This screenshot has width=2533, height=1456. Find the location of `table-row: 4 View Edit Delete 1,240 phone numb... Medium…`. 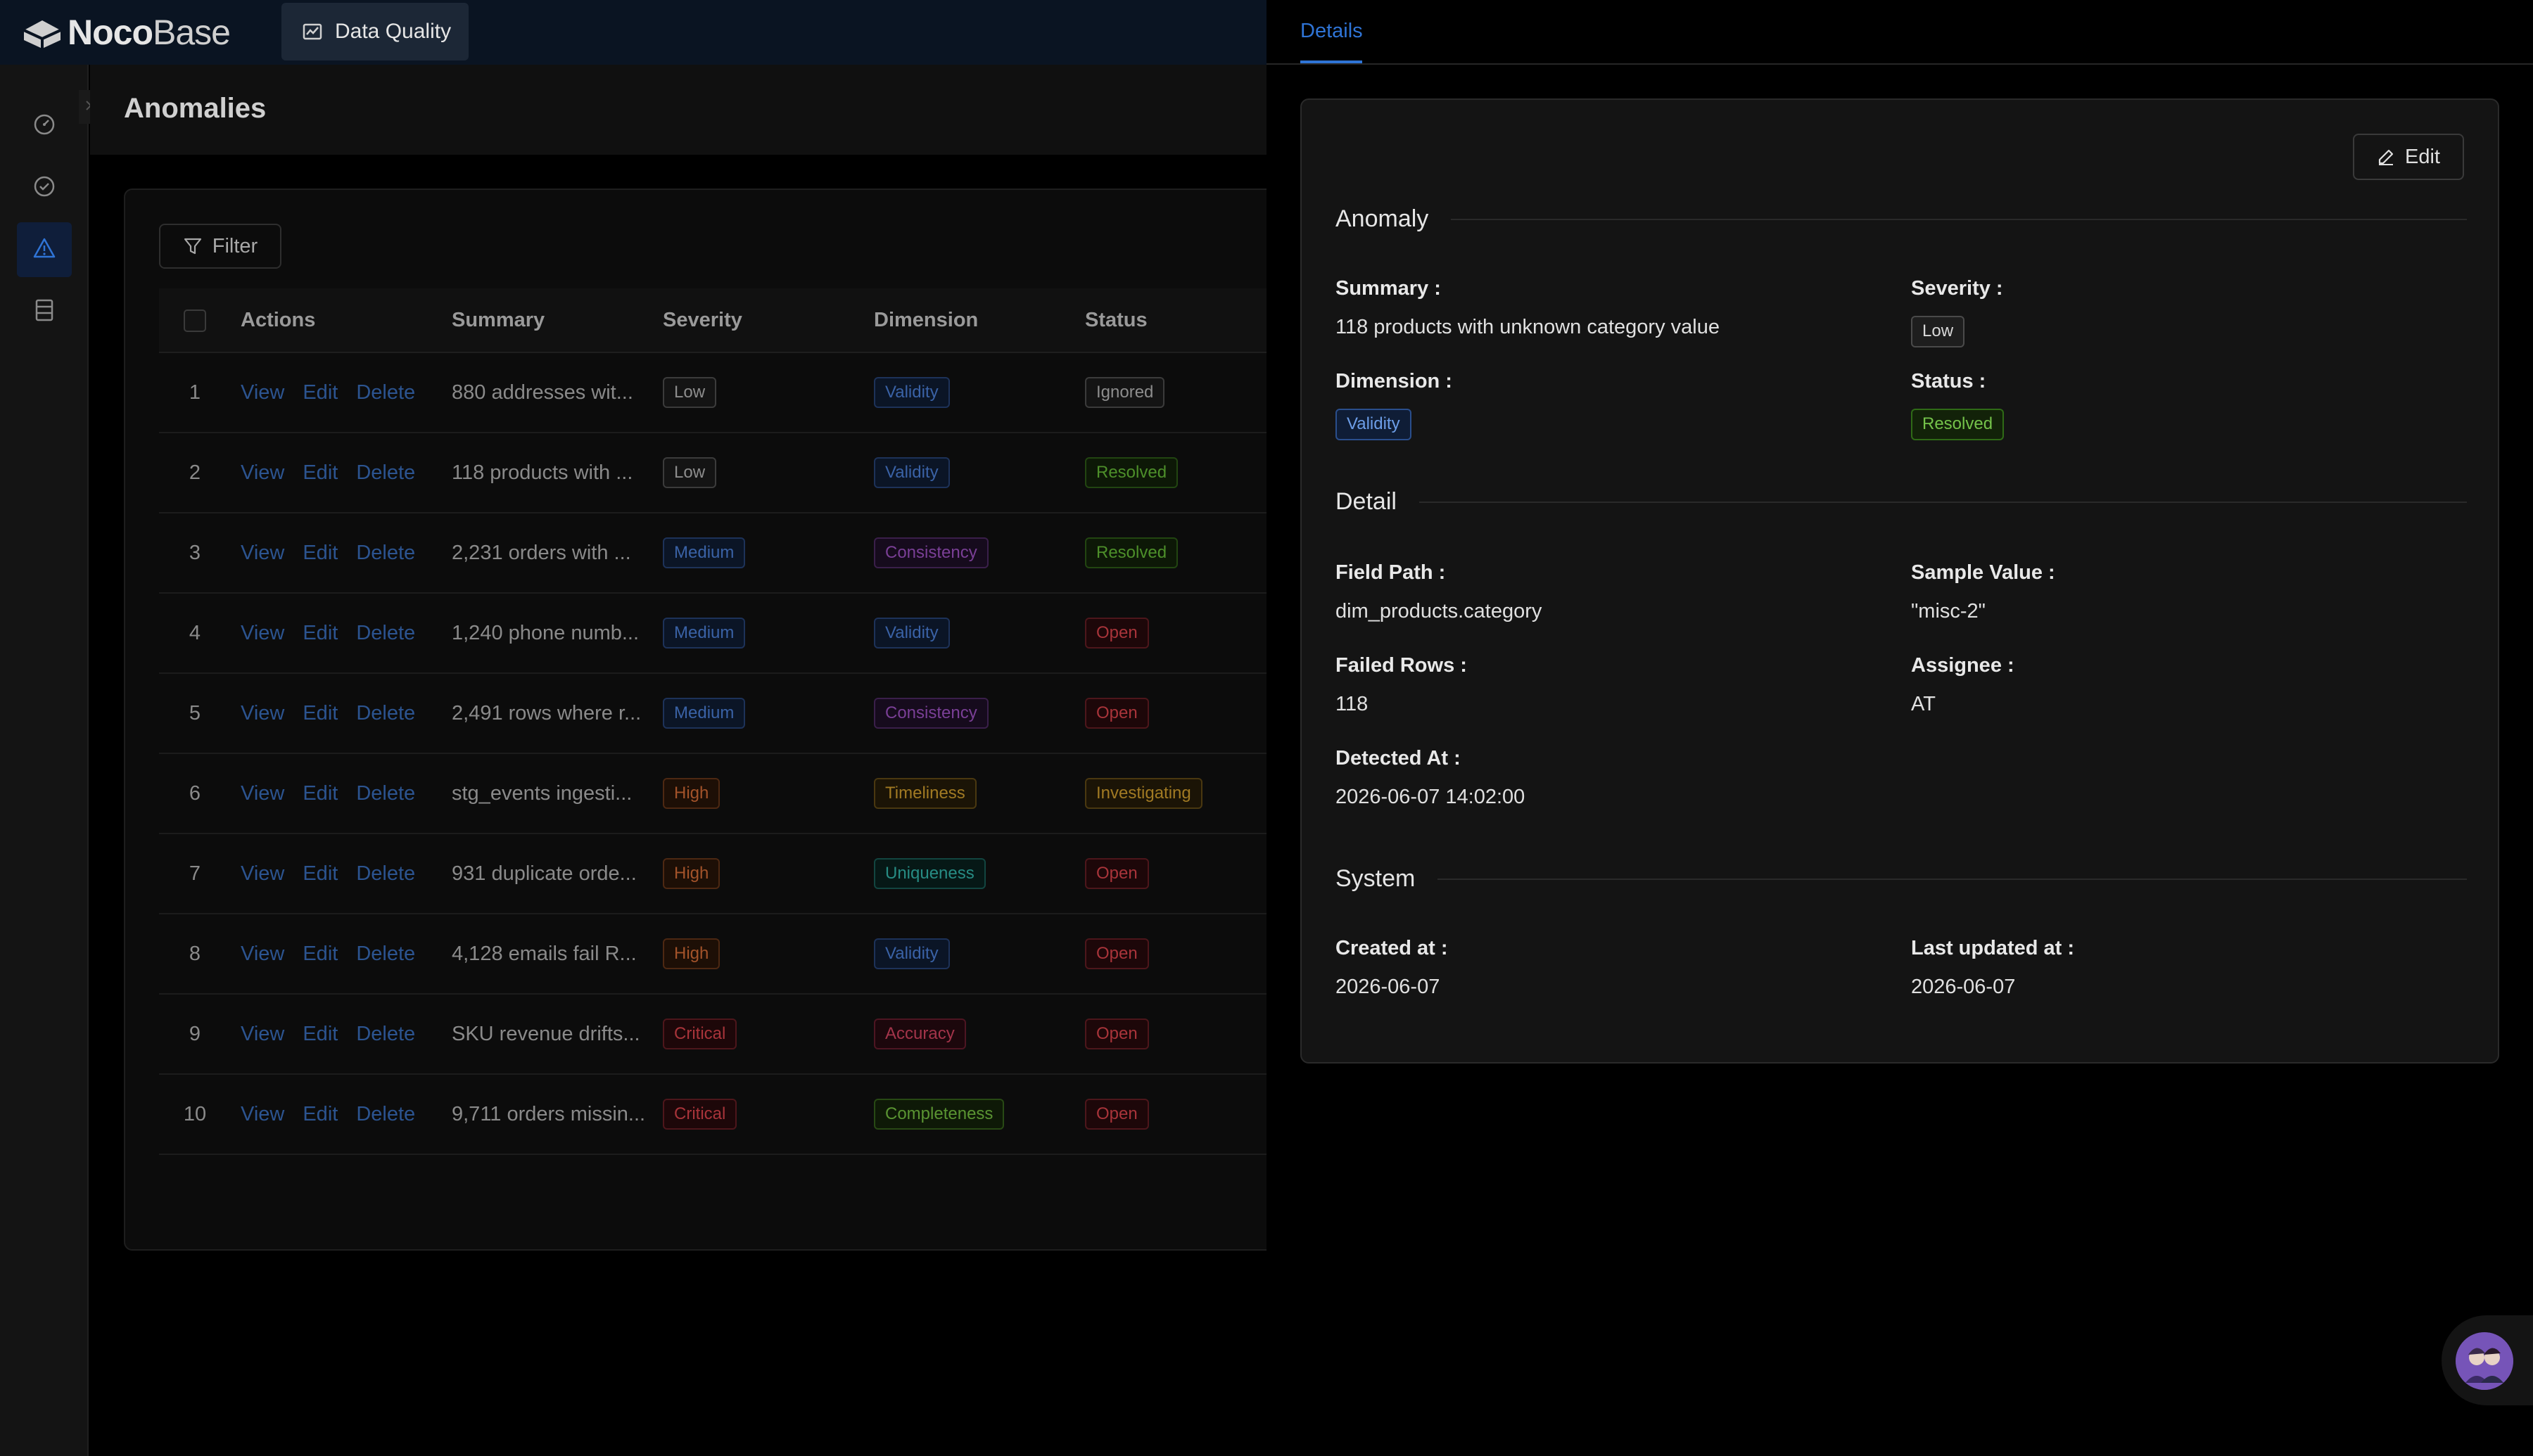

table-row: 4 View Edit Delete 1,240 phone numb... Medium… is located at coordinates (740, 634).